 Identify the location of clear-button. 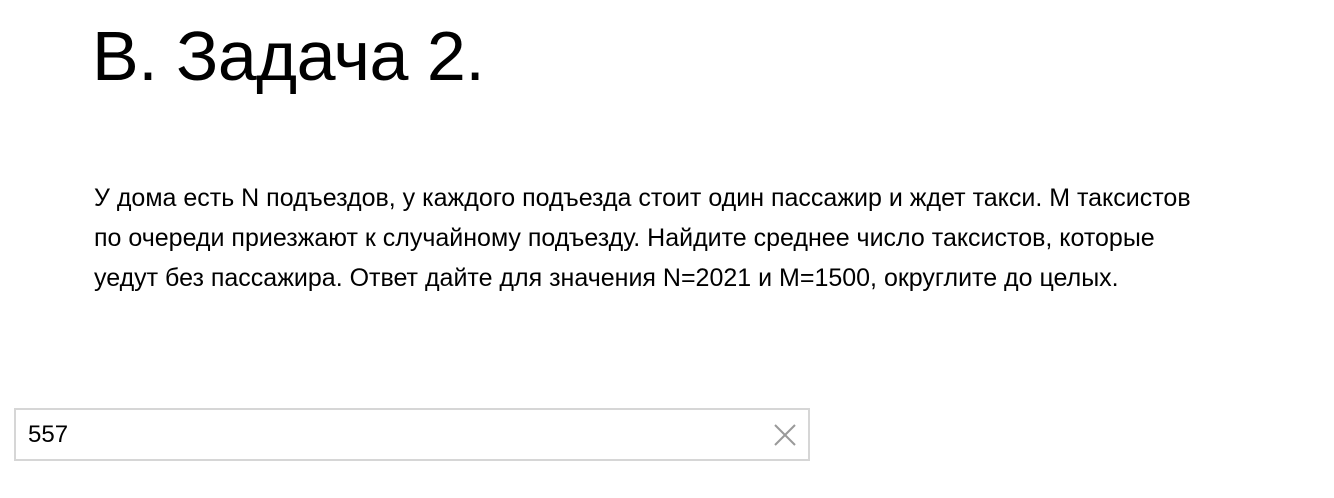
(785, 435).